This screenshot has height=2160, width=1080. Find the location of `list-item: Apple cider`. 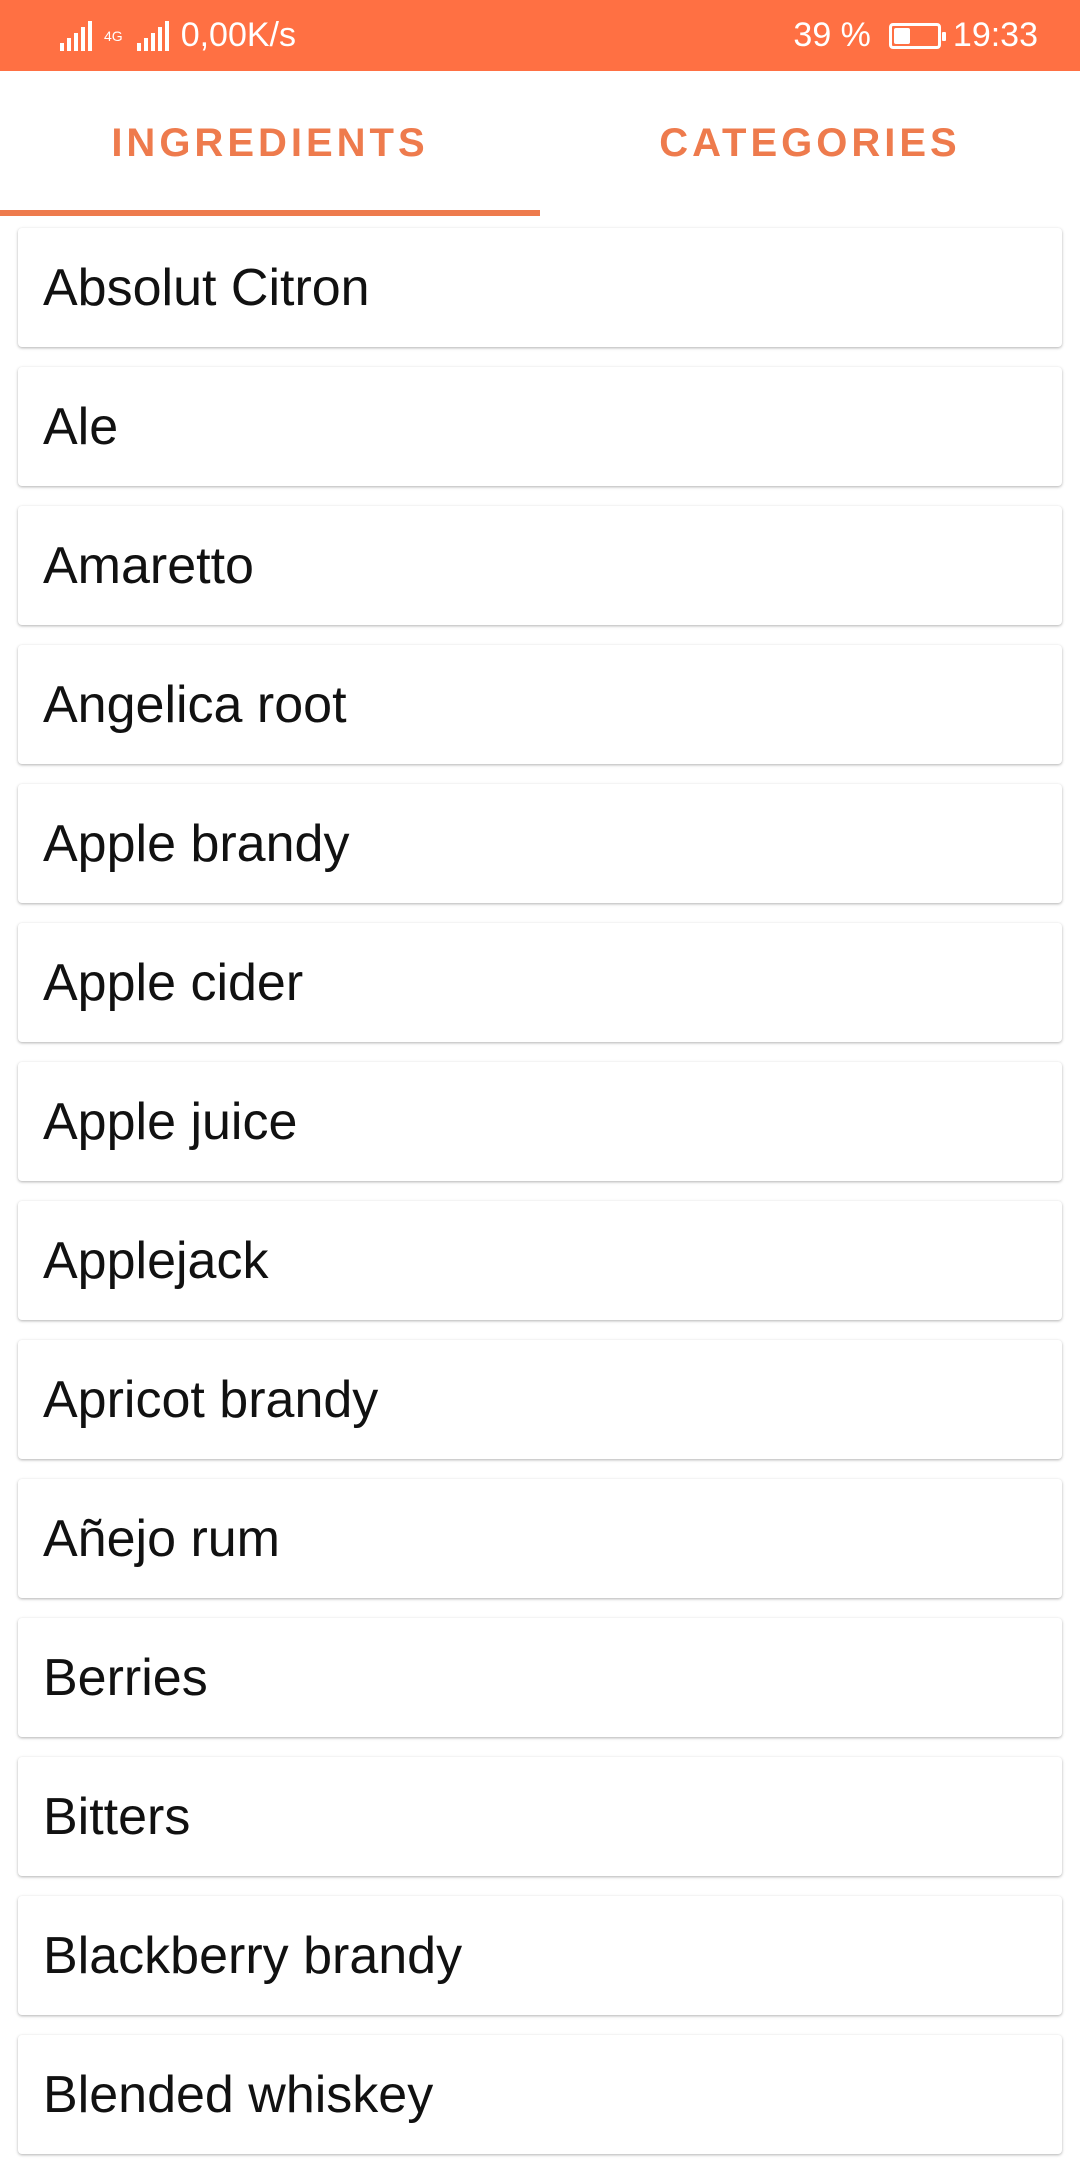

list-item: Apple cider is located at coordinates (540, 982).